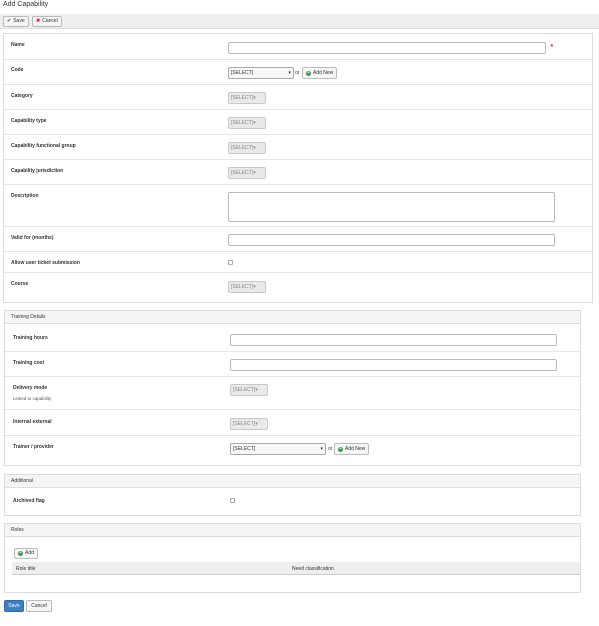 Image resolution: width=599 pixels, height=626 pixels. Describe the element at coordinates (45, 263) in the screenshot. I see `allow-ticket-label: Allow user ticket submission` at that location.